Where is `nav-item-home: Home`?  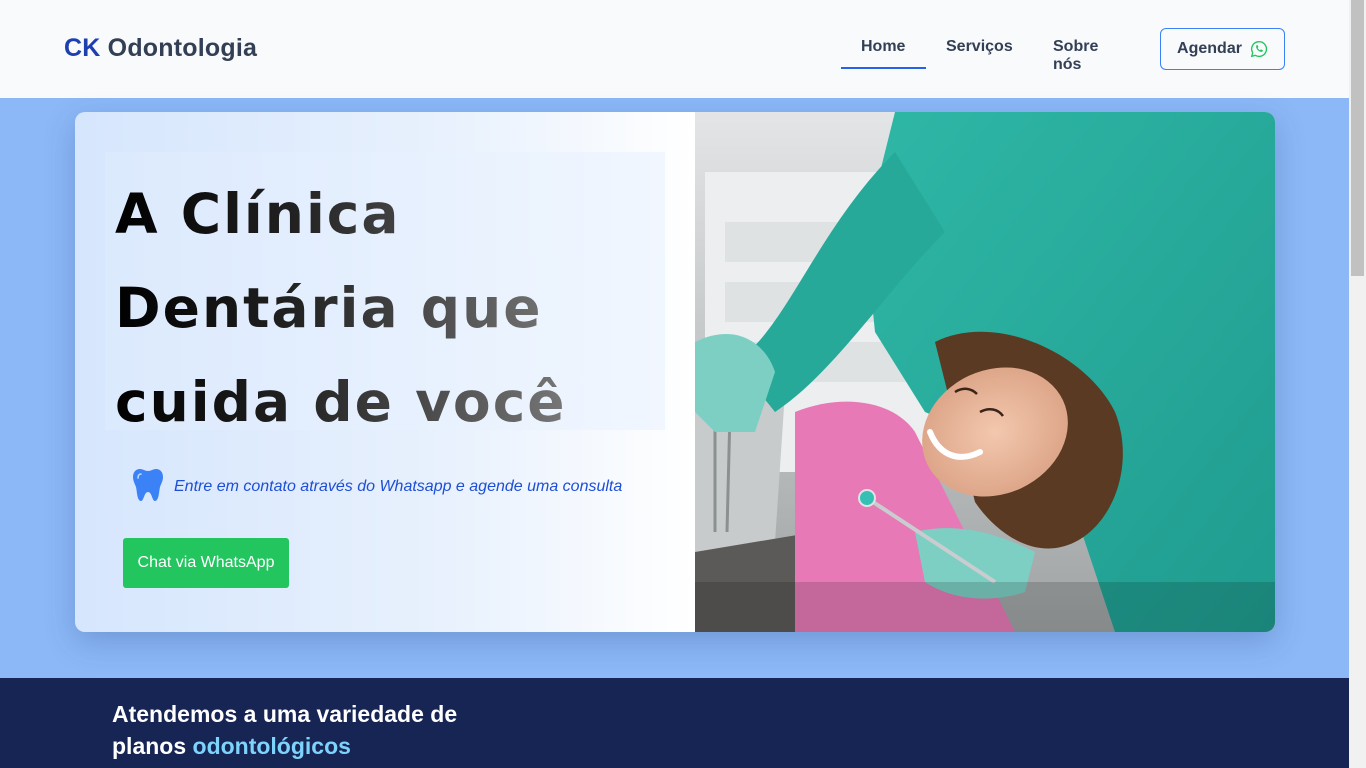
nav-item-home: Home is located at coordinates (883, 47).